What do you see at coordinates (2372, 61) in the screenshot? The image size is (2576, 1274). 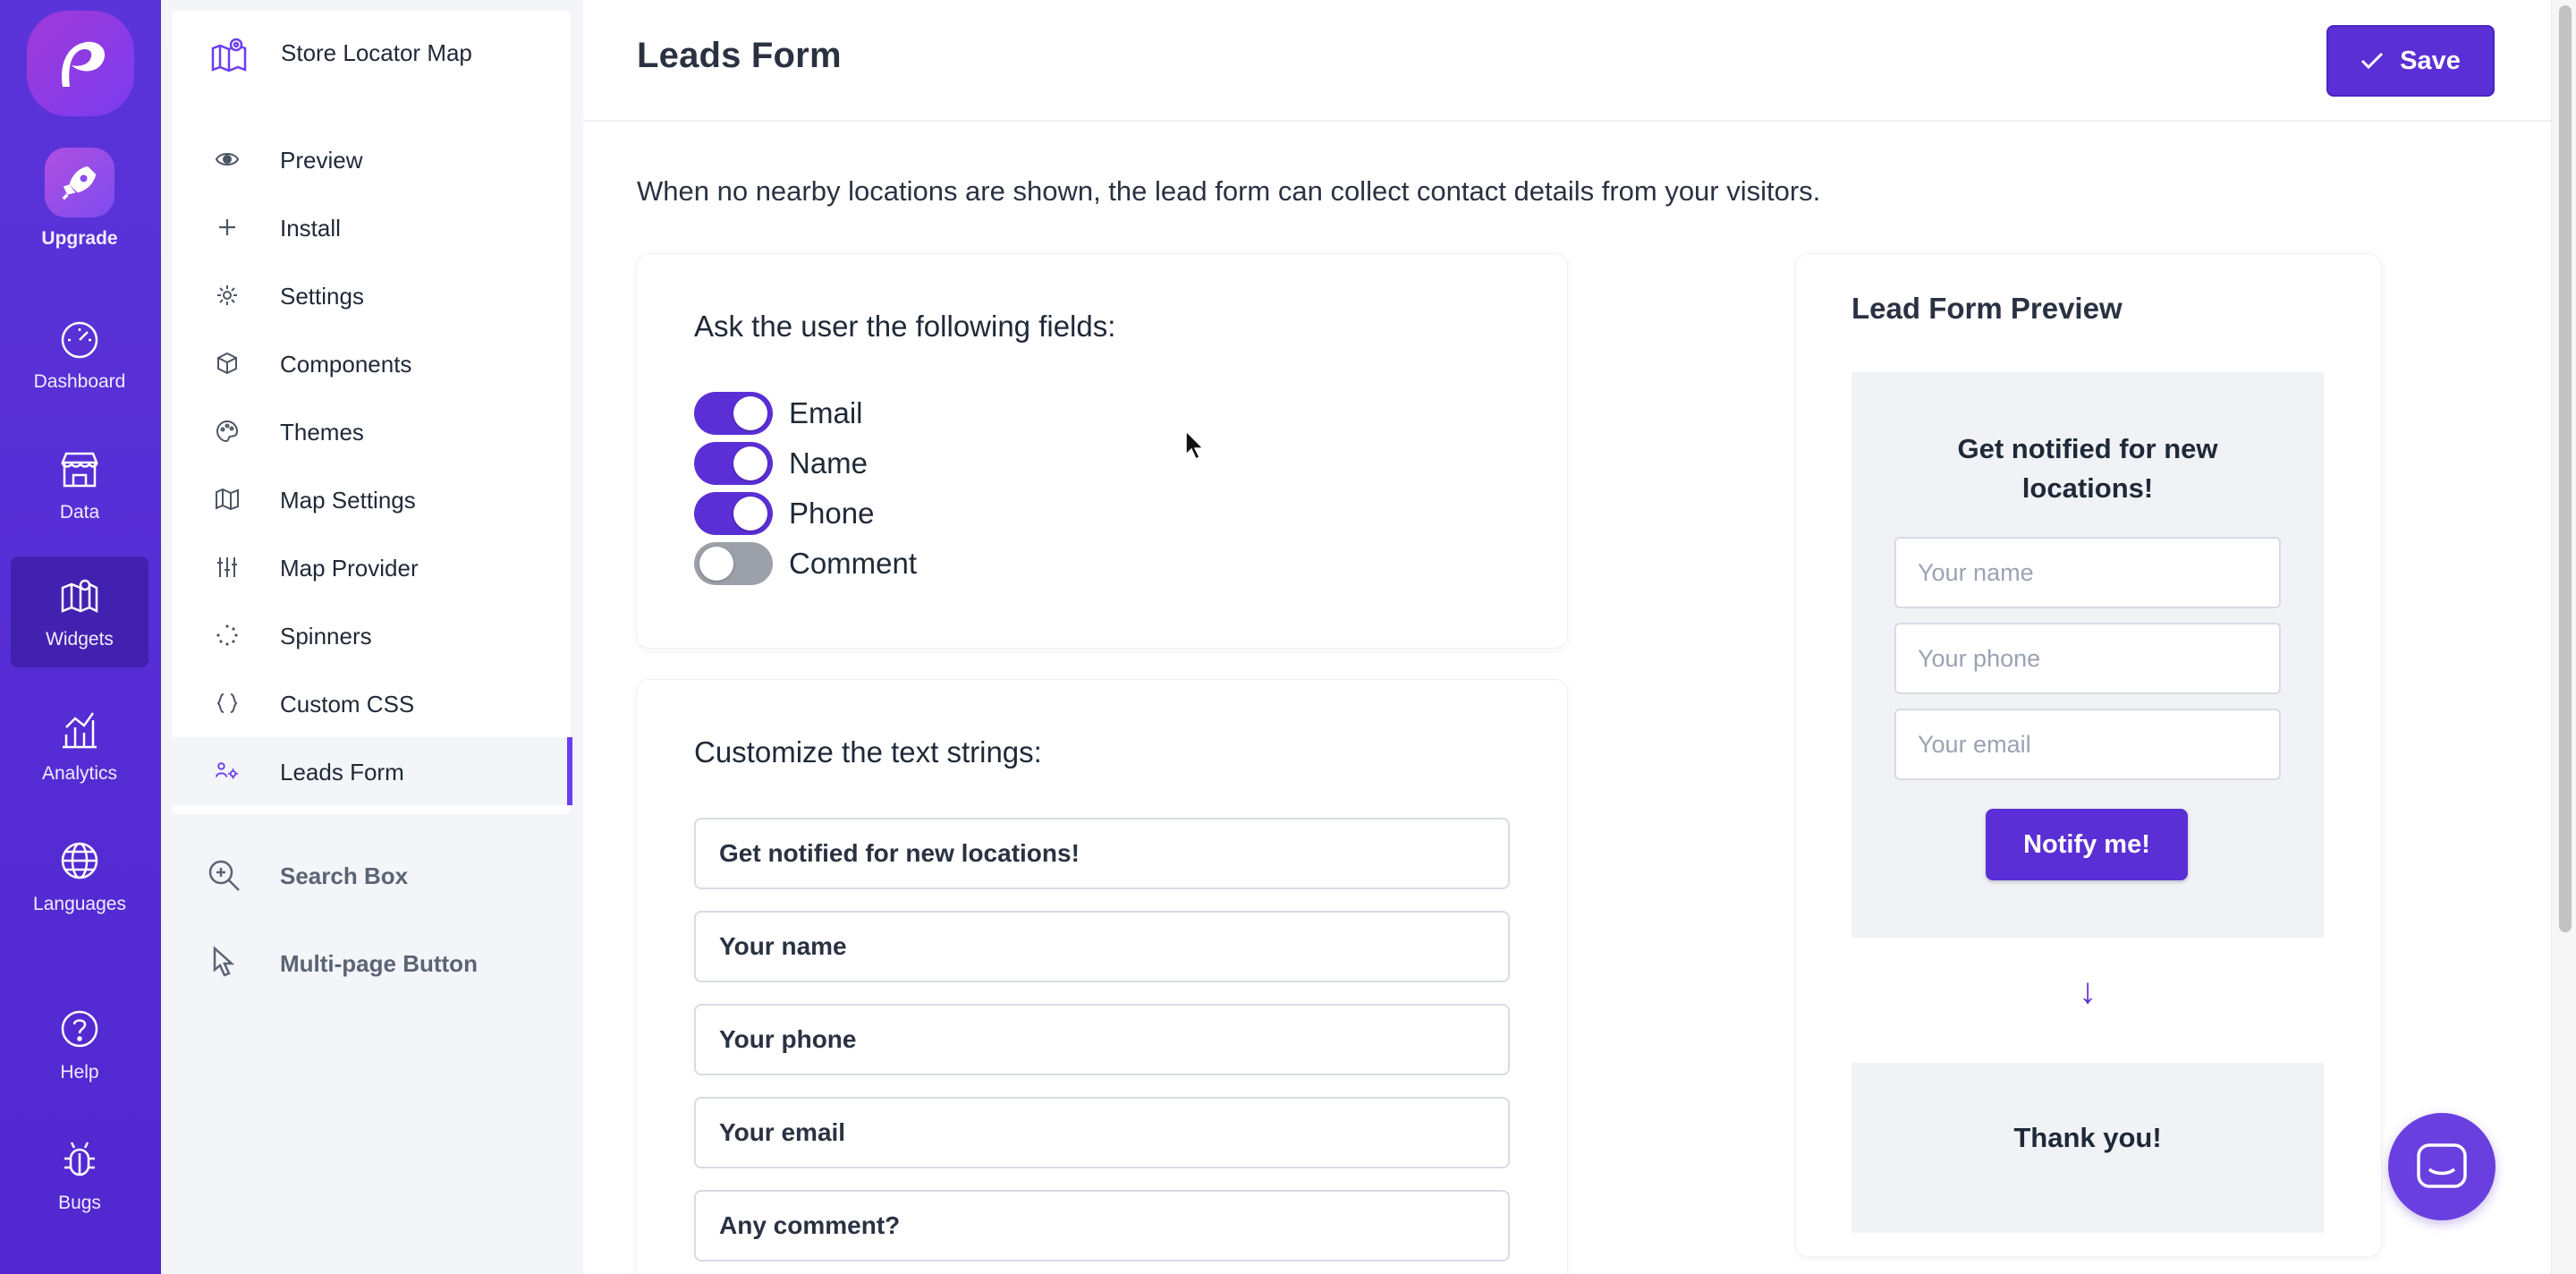 I see `check-icon` at bounding box center [2372, 61].